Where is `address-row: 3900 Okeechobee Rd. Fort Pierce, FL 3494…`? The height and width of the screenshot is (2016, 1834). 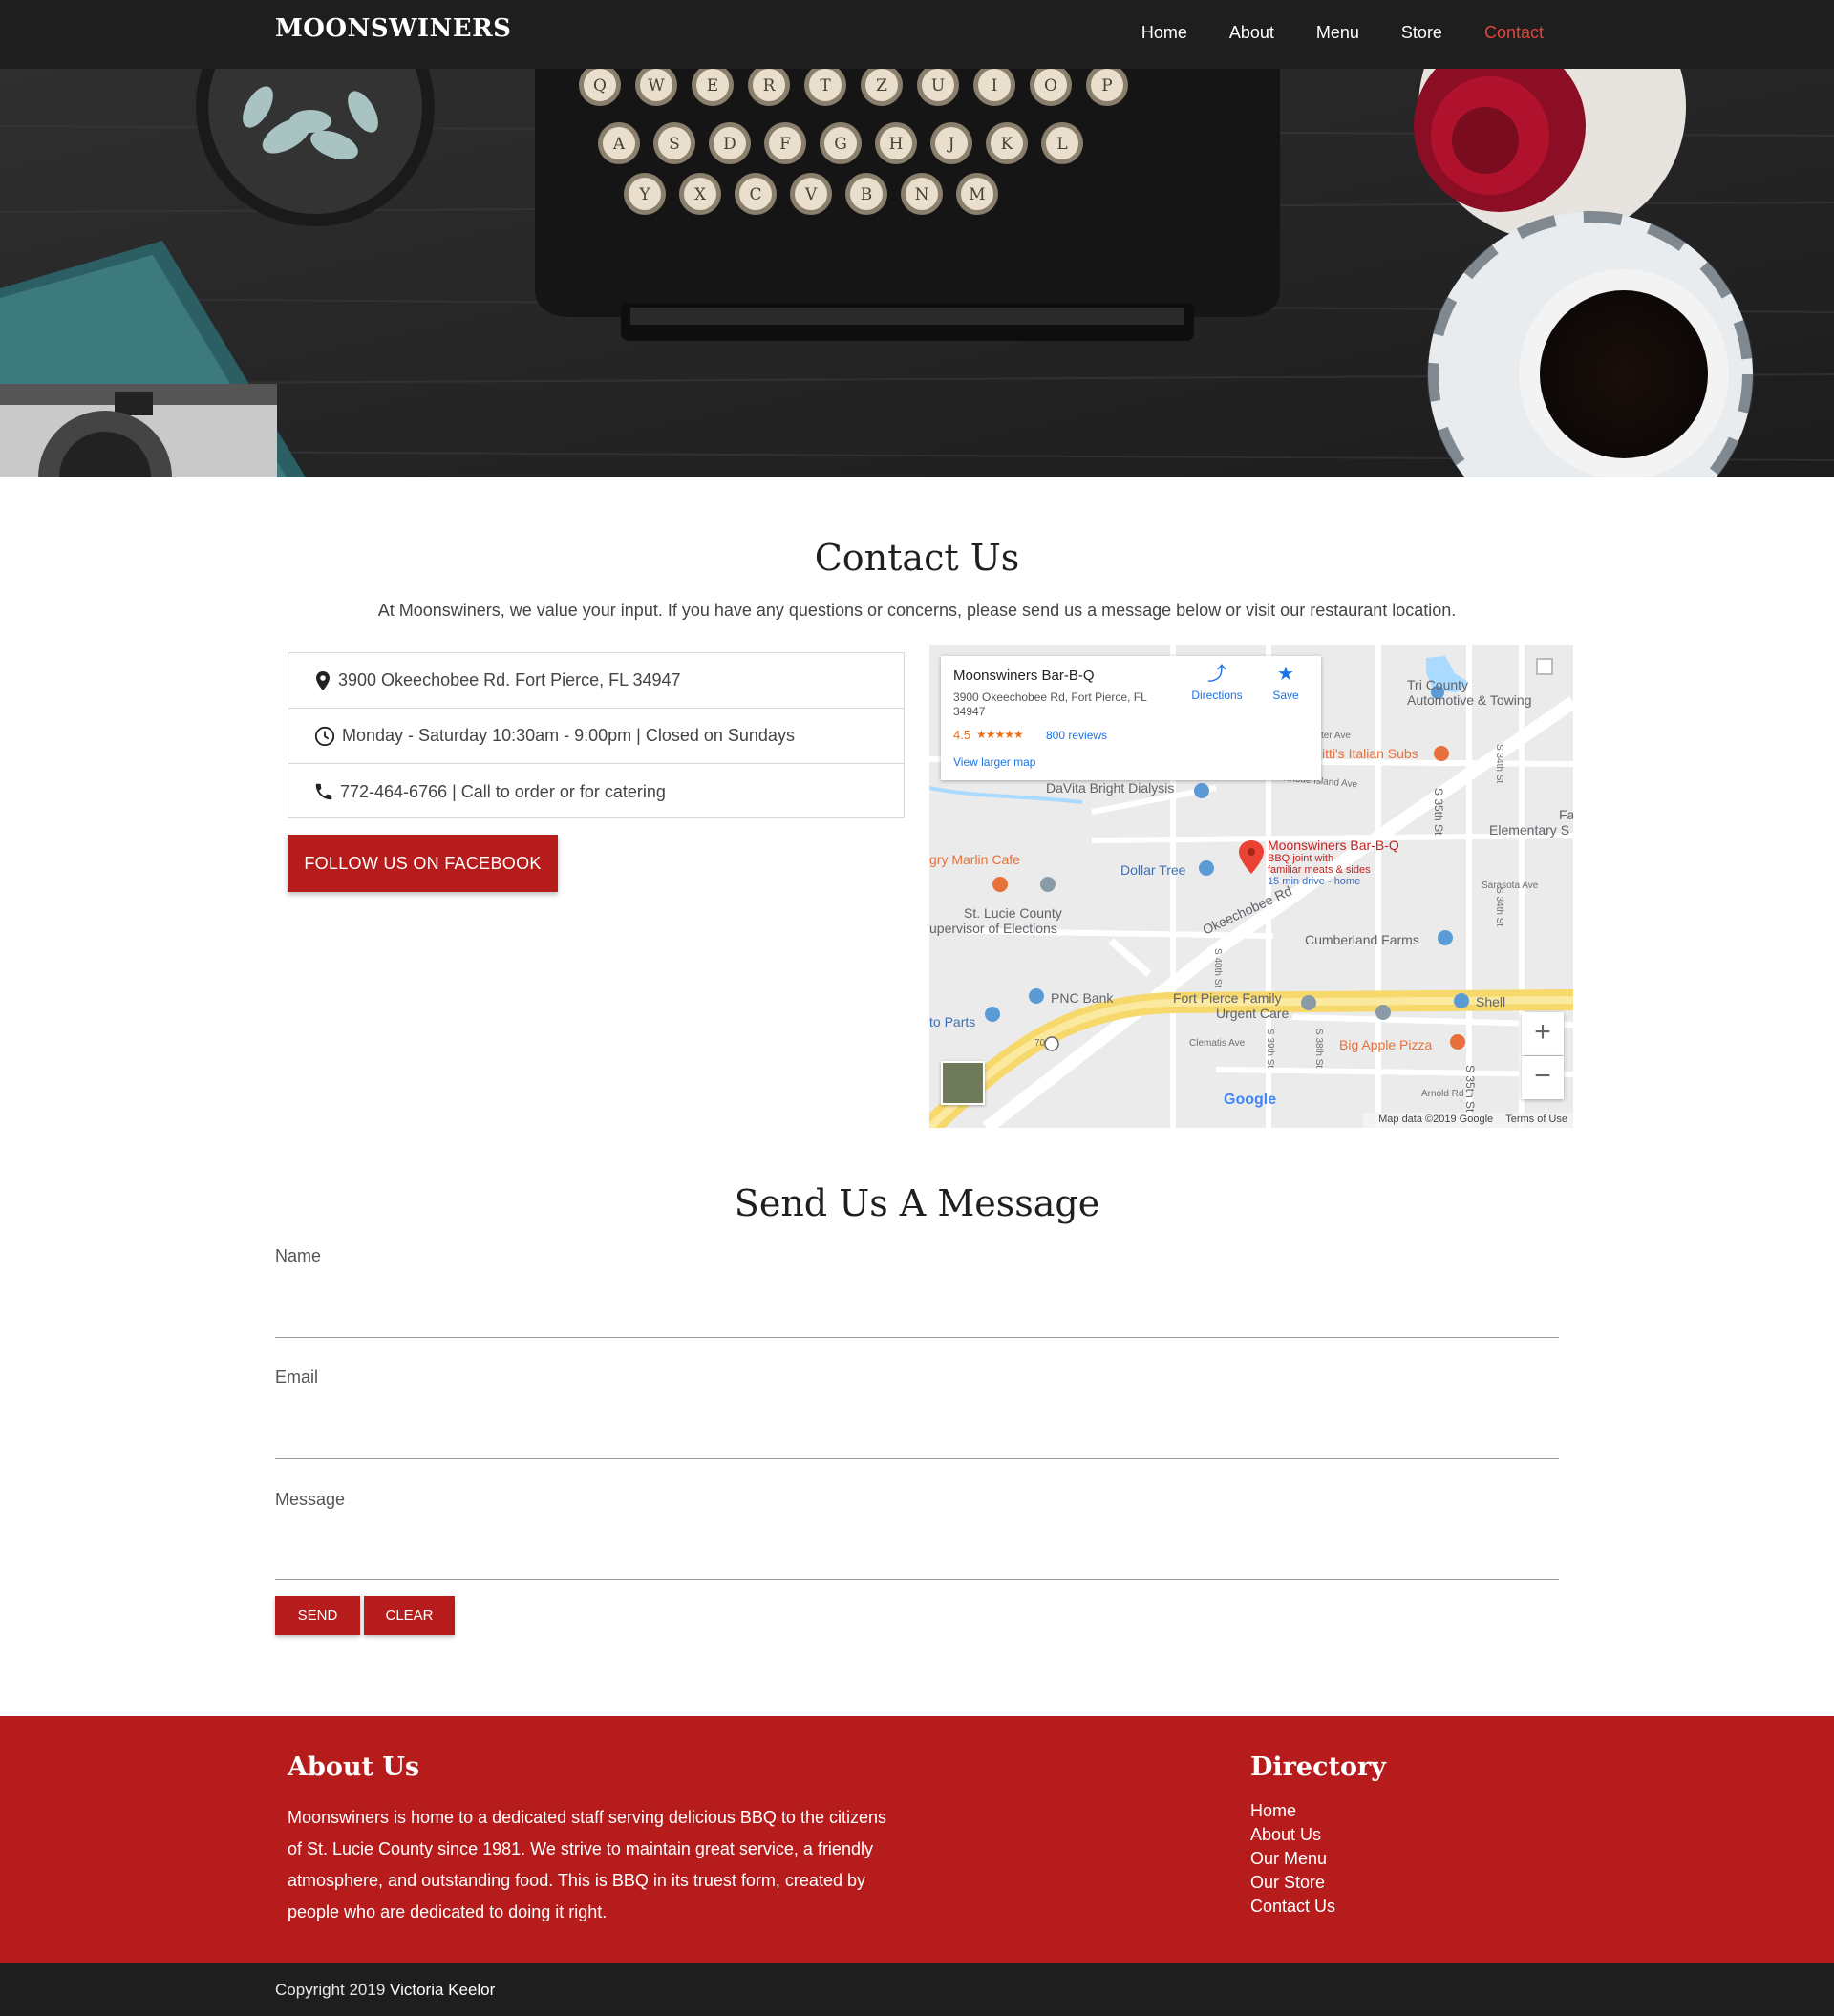
address-row: 3900 Okeechobee Rd. Fort Pierce, FL 3494… is located at coordinates (596, 681).